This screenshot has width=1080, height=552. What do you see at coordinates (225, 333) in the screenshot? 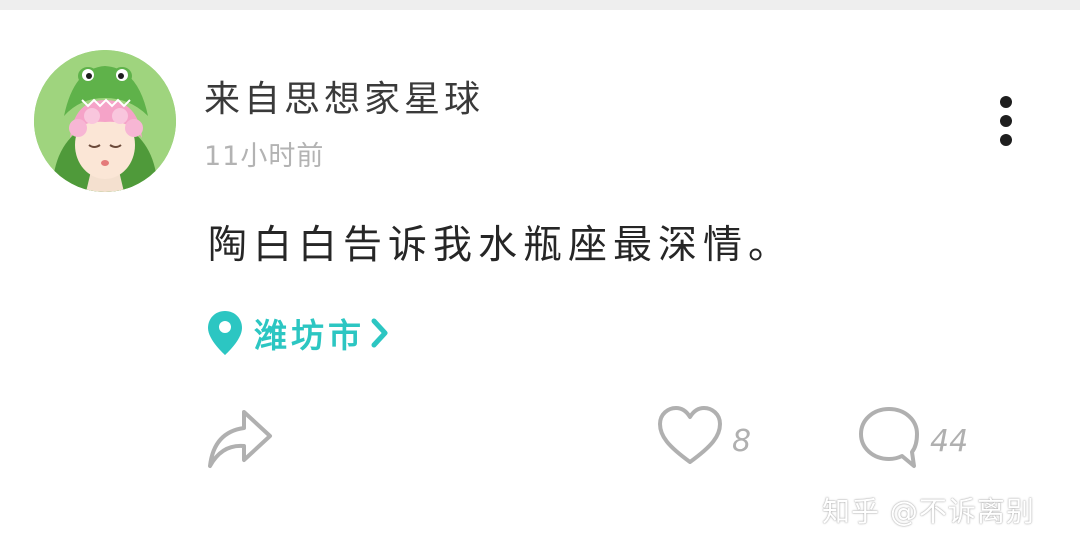
I see `location-pin-icon` at bounding box center [225, 333].